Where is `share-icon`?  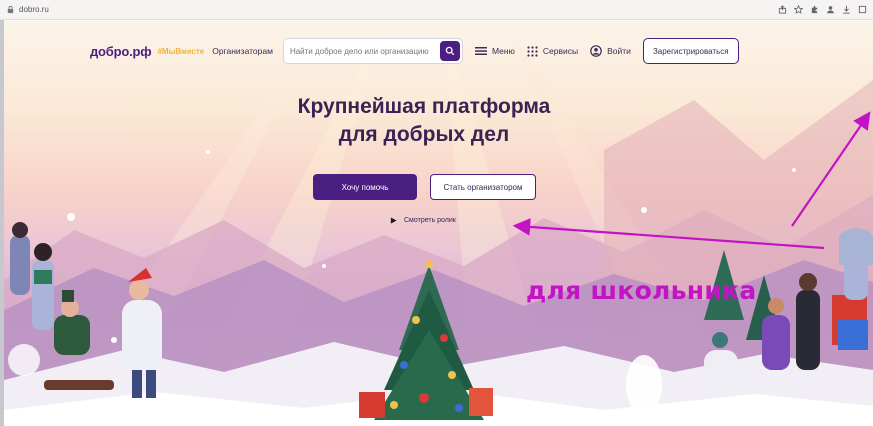 share-icon is located at coordinates (782, 9).